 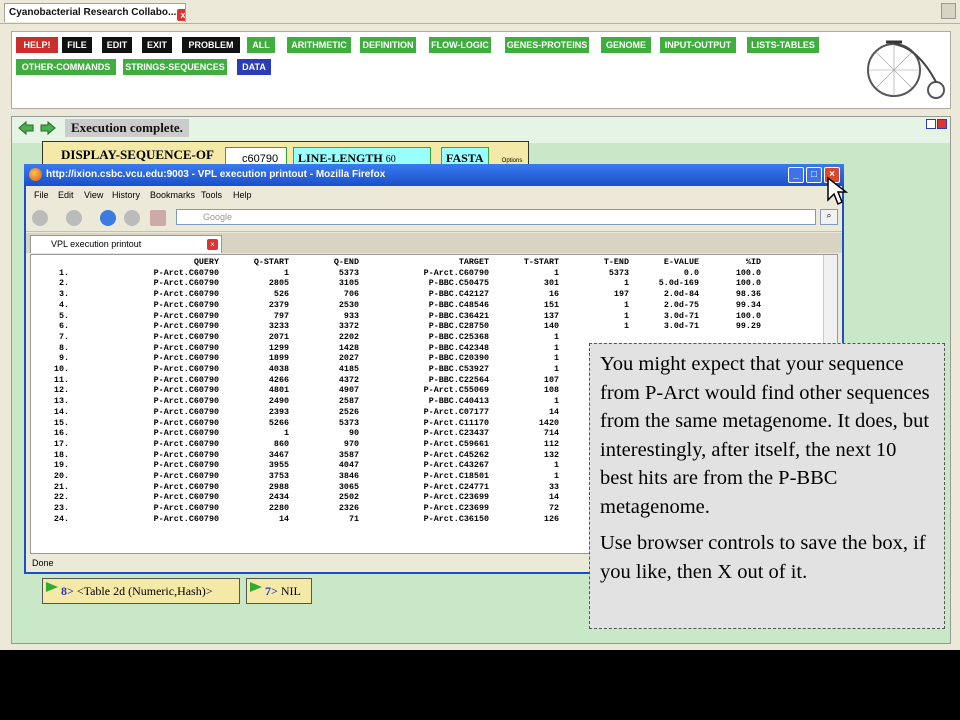 What do you see at coordinates (496, 217) in the screenshot?
I see `search-input: Google` at bounding box center [496, 217].